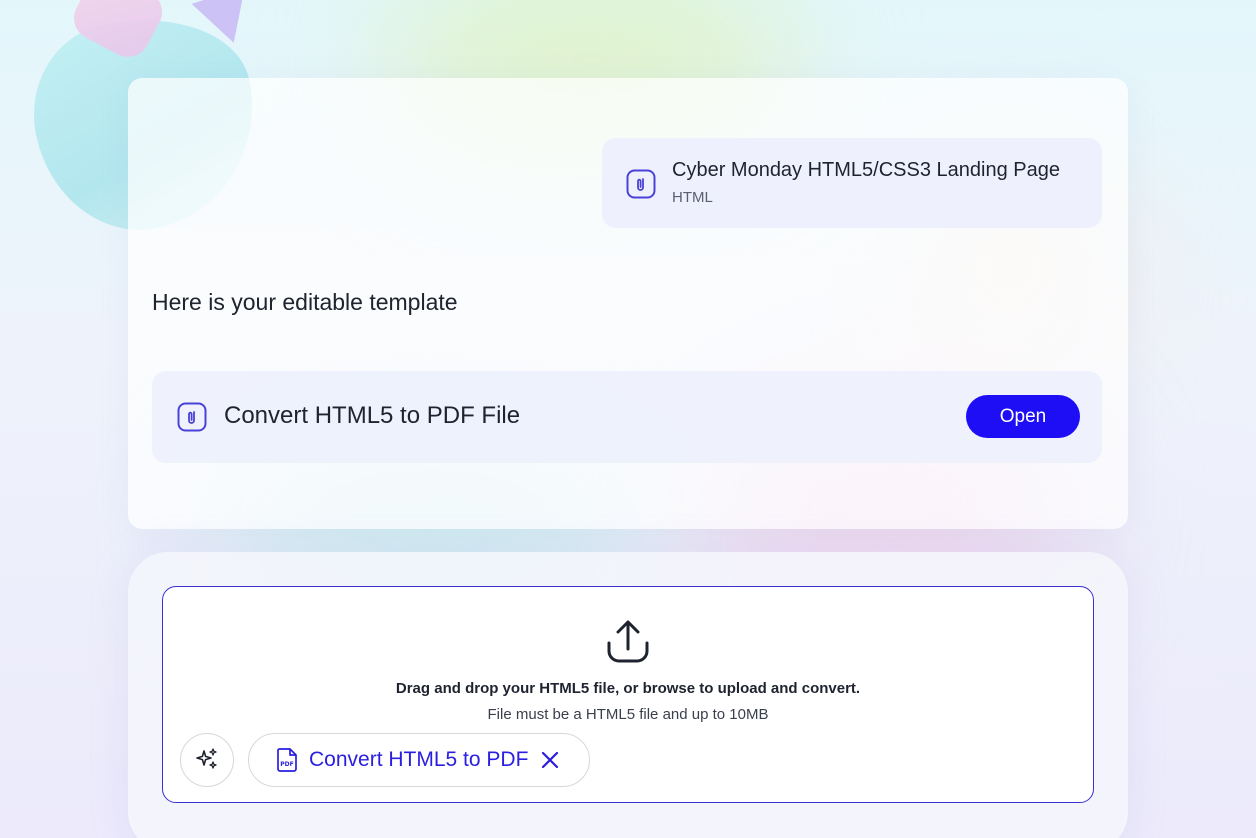 This screenshot has height=838, width=1256. I want to click on sparkles-icon, so click(207, 760).